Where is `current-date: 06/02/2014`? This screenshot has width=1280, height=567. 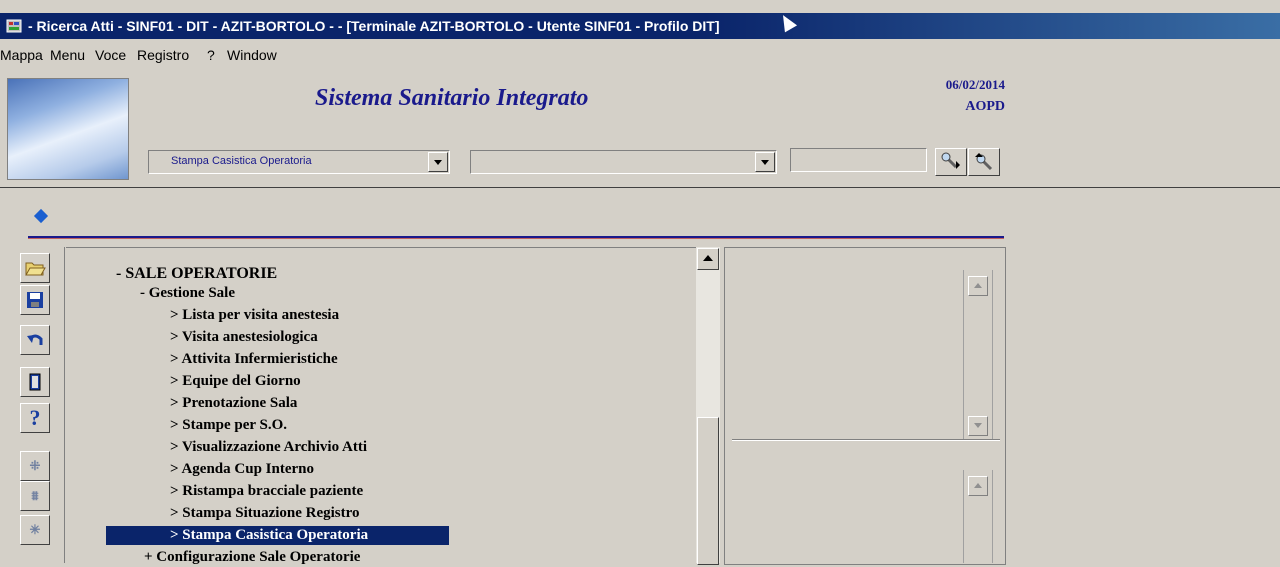 current-date: 06/02/2014 is located at coordinates (975, 84).